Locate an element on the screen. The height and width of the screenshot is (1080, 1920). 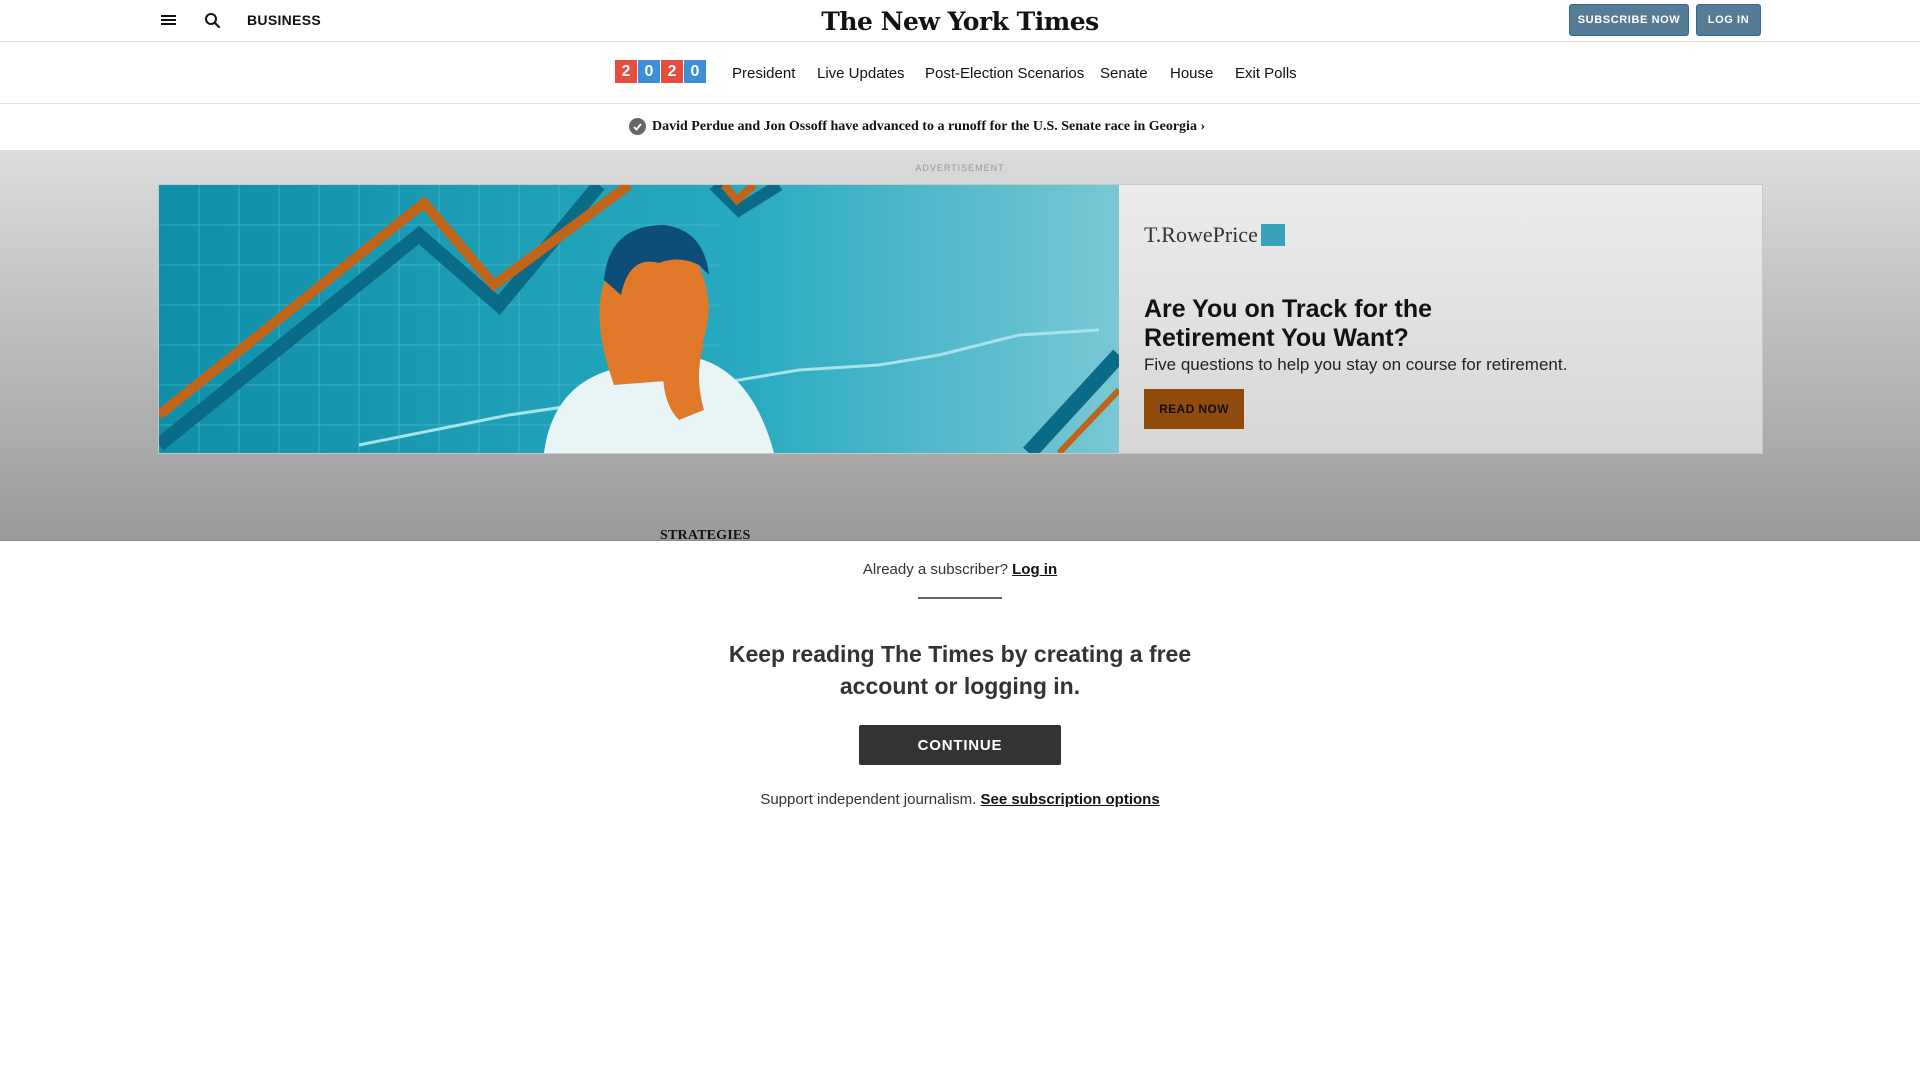
check-circle-icon is located at coordinates (637, 126).